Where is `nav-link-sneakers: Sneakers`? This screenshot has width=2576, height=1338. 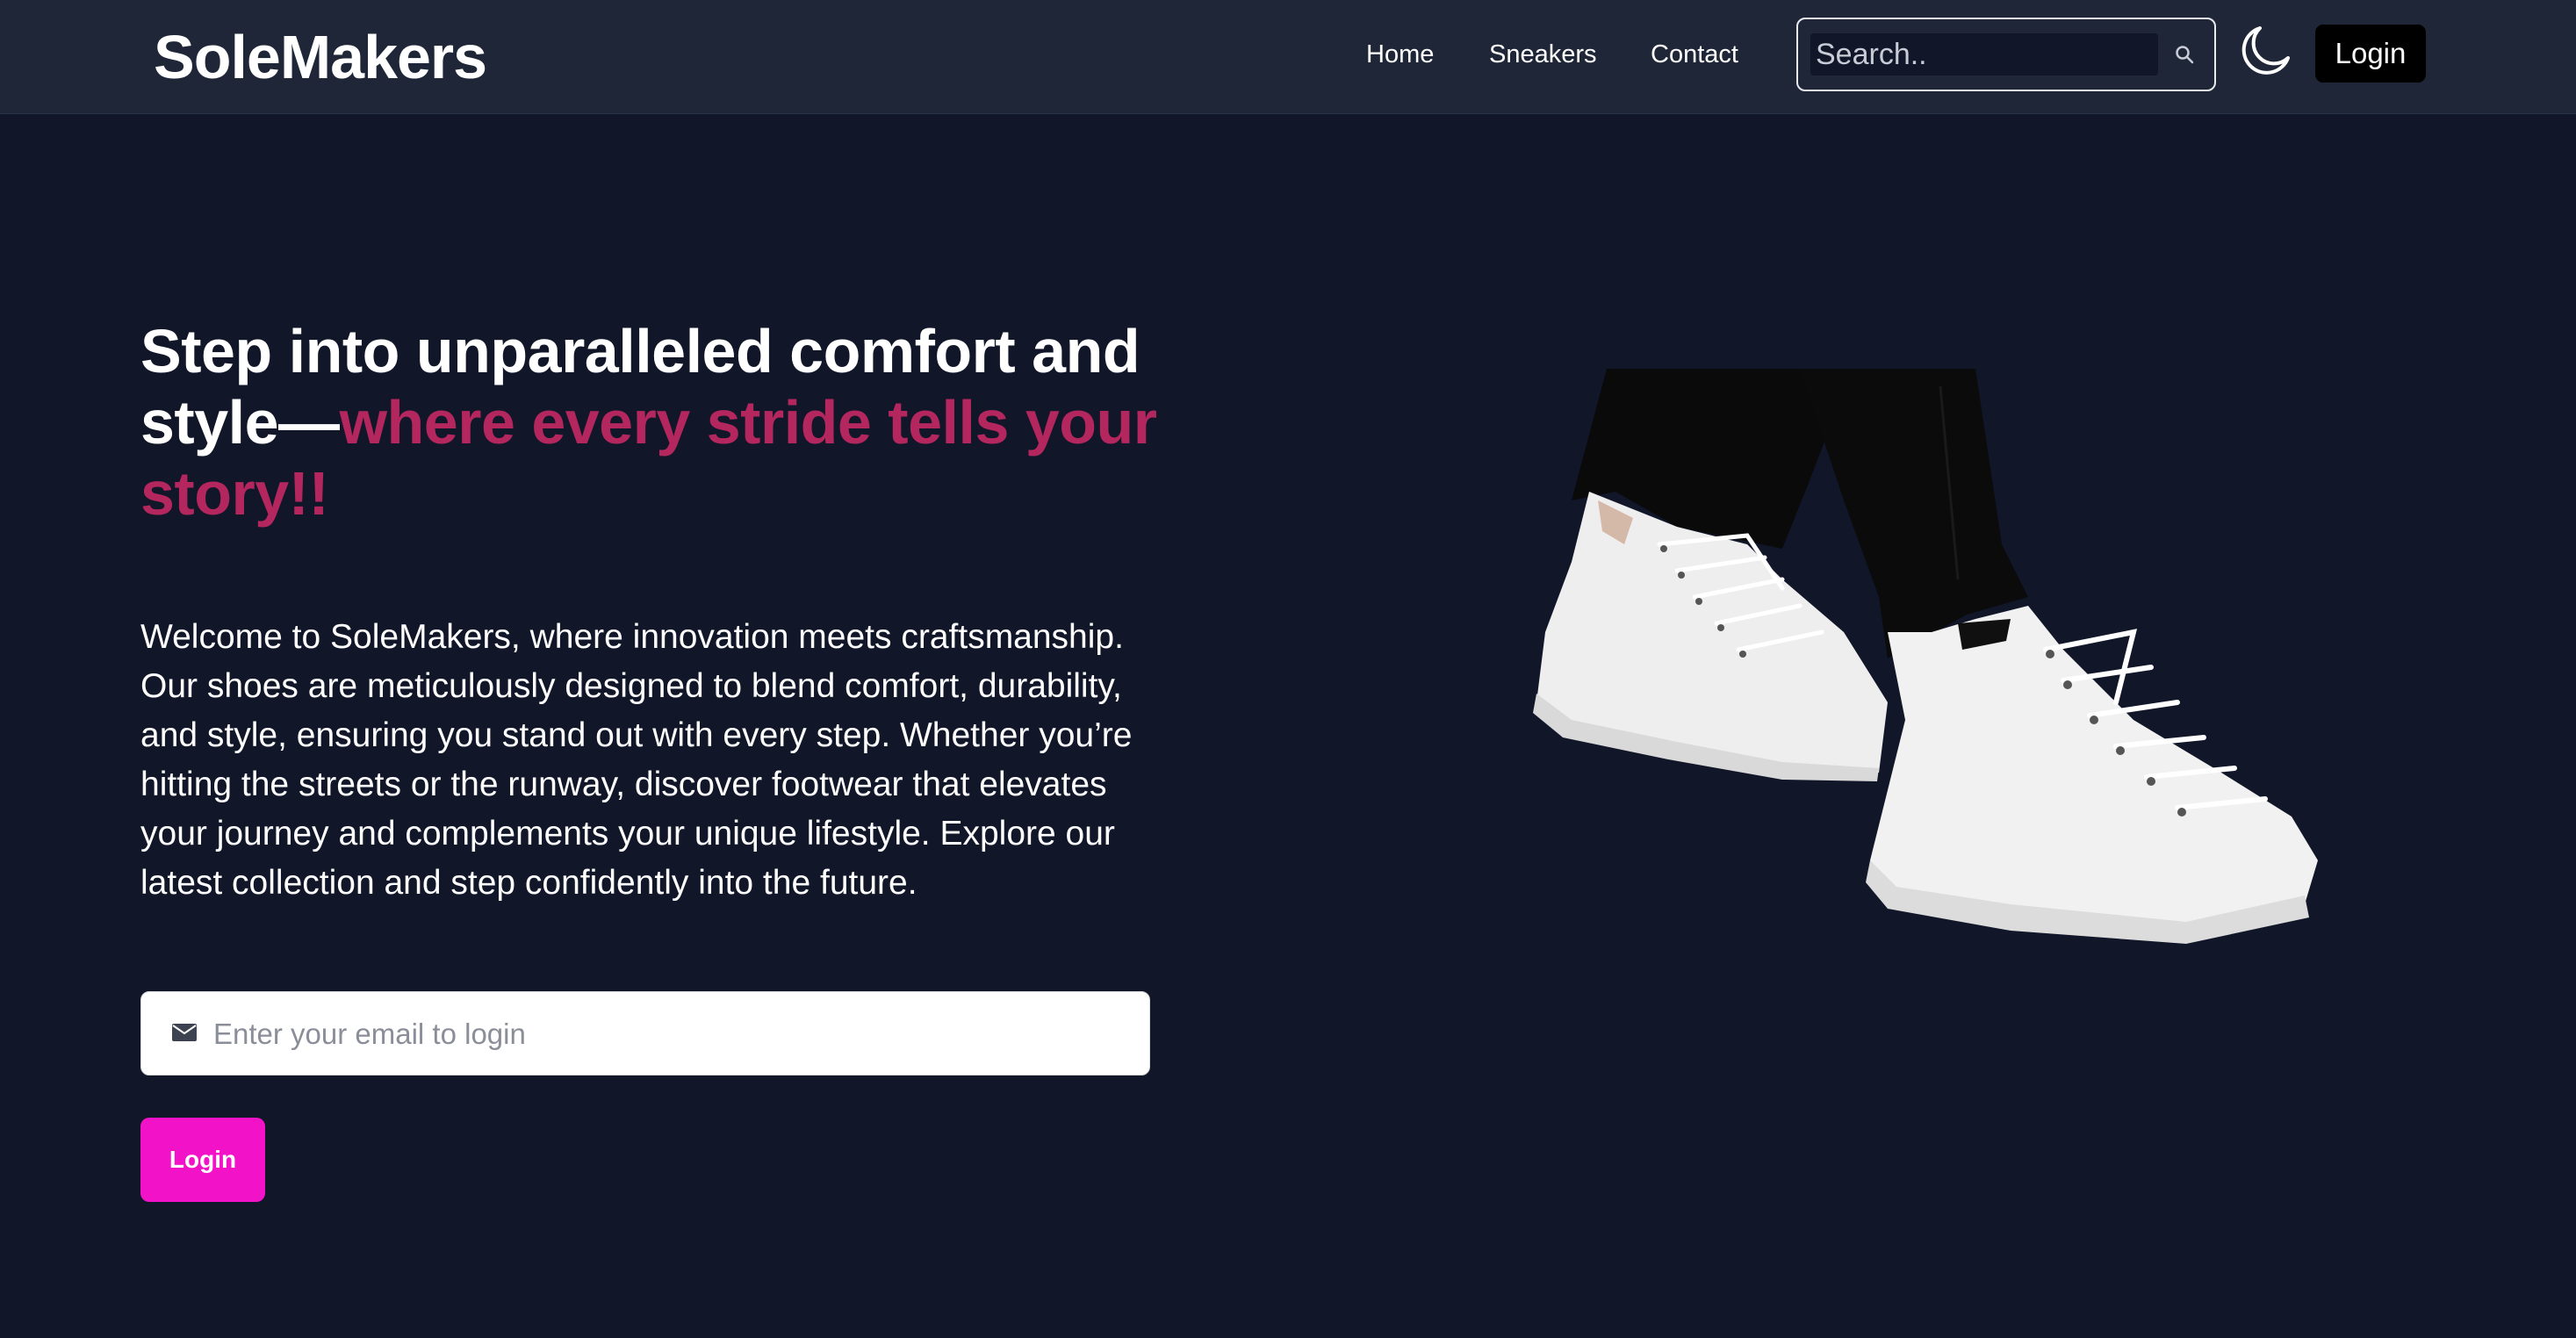
nav-link-sneakers: Sneakers is located at coordinates (1543, 54).